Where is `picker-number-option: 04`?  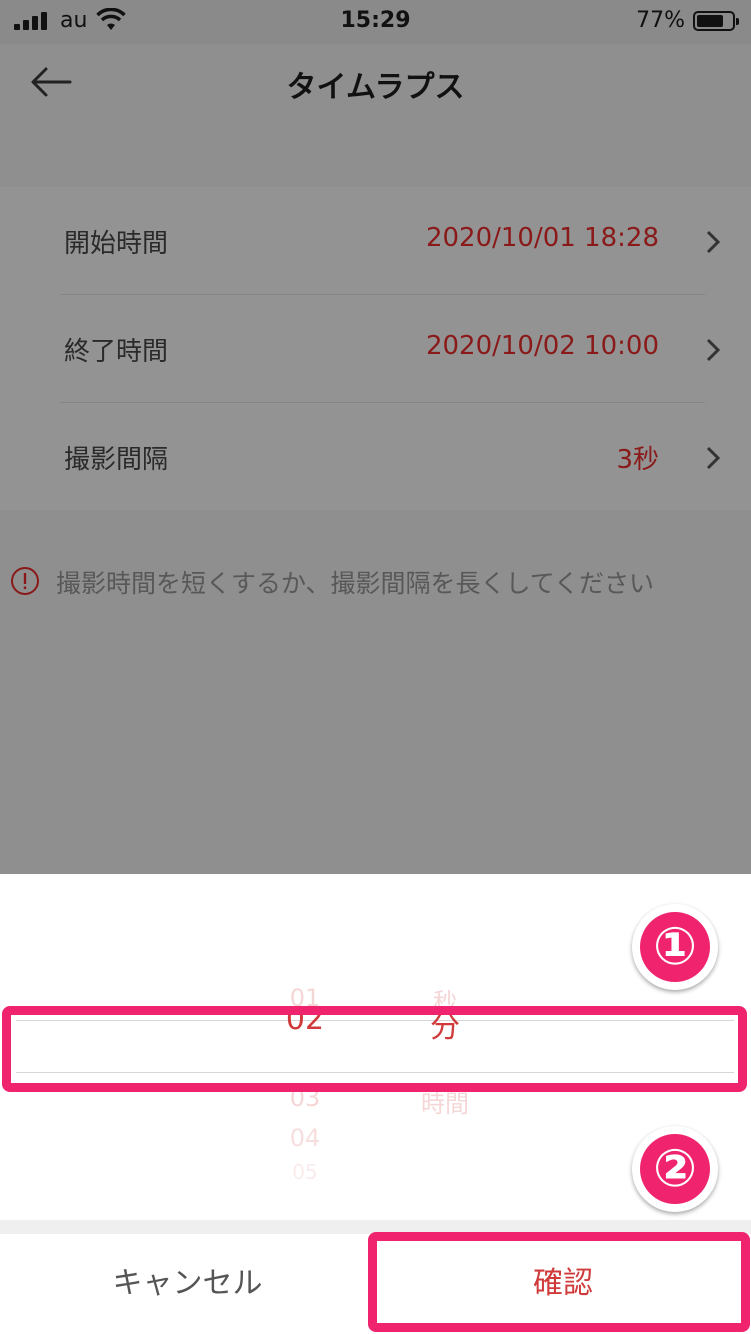 picker-number-option: 04 is located at coordinates (305, 1138).